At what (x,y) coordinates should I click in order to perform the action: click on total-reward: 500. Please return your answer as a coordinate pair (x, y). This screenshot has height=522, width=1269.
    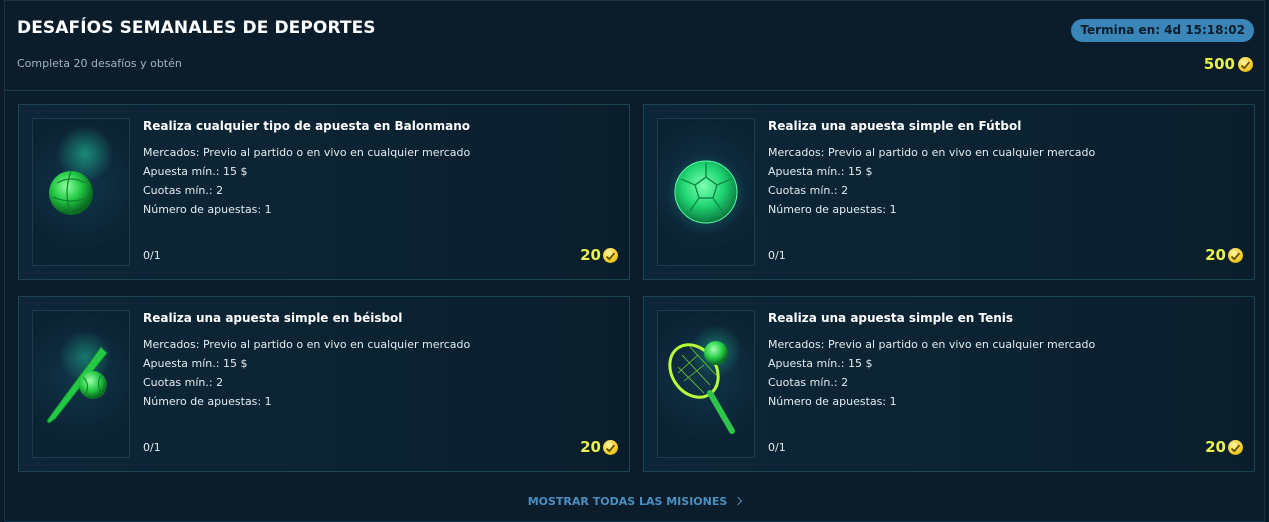
    Looking at the image, I should click on (1228, 64).